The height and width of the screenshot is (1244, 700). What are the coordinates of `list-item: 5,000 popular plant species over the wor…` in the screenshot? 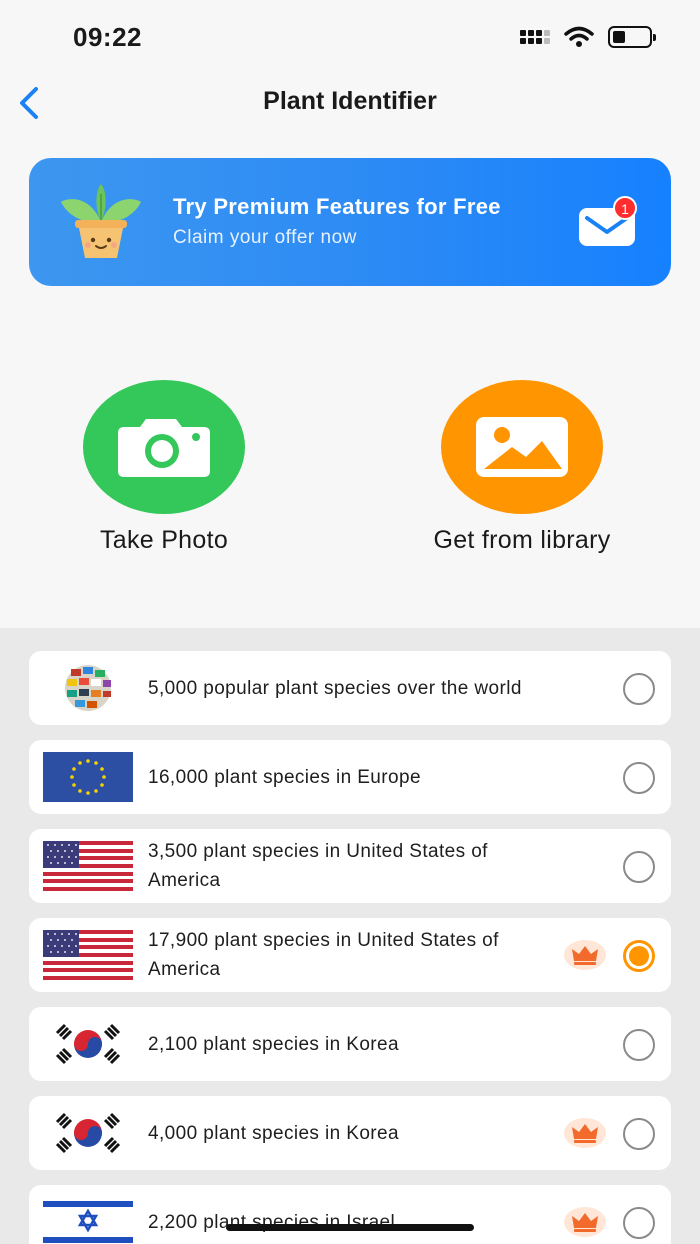 It's located at (350, 688).